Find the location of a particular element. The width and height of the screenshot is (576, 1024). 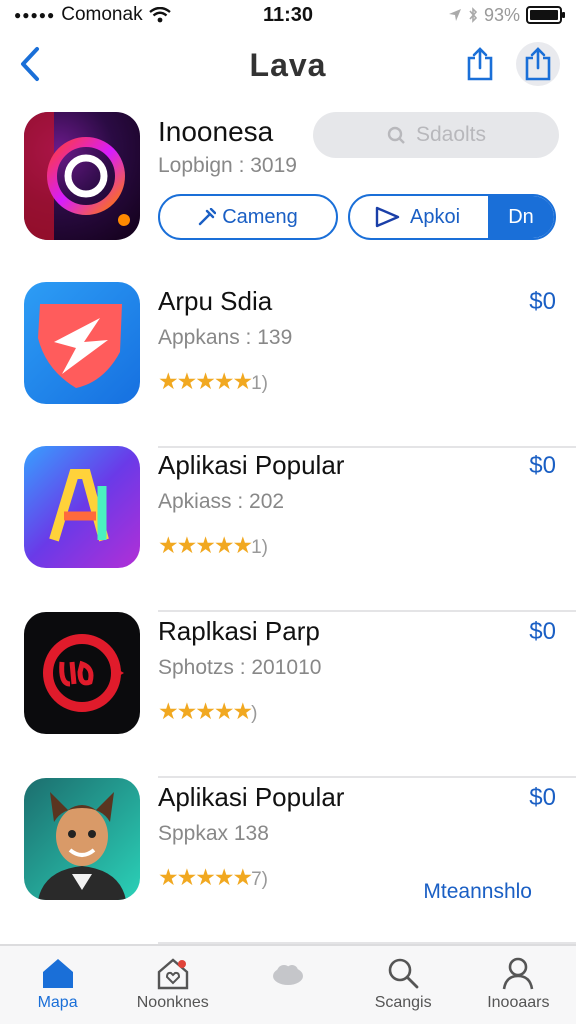

red-ring-logo-icon is located at coordinates (83, 673).